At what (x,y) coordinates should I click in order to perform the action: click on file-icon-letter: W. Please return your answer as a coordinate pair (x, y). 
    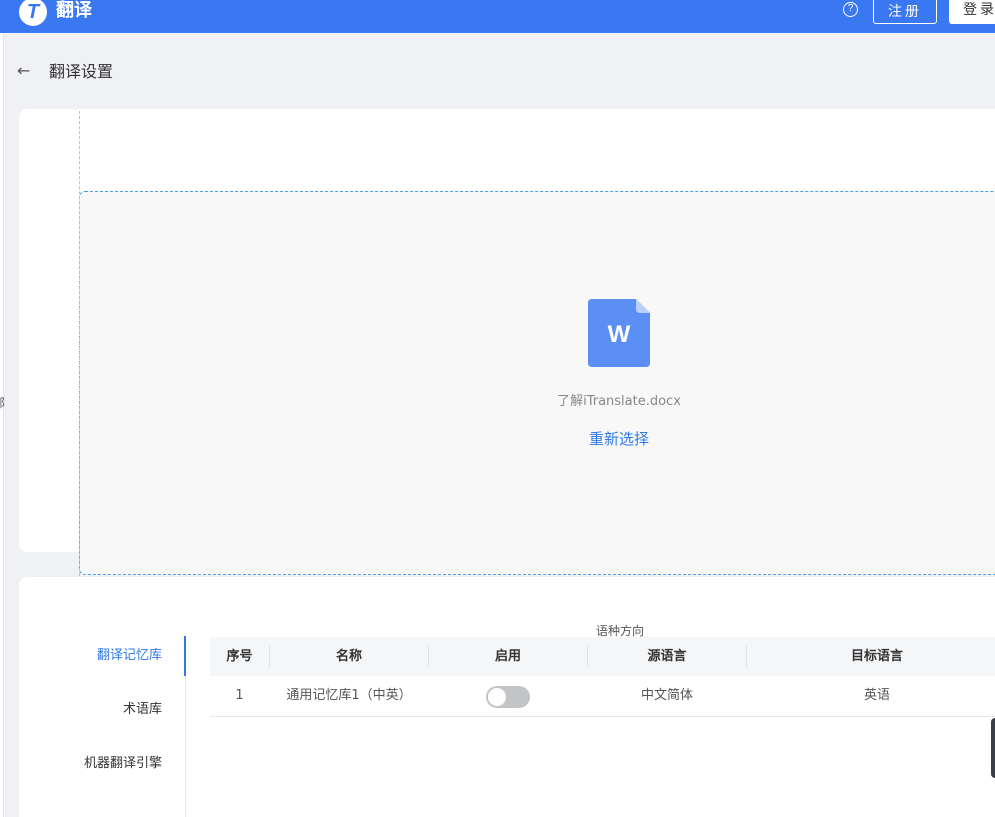
    Looking at the image, I should click on (619, 334).